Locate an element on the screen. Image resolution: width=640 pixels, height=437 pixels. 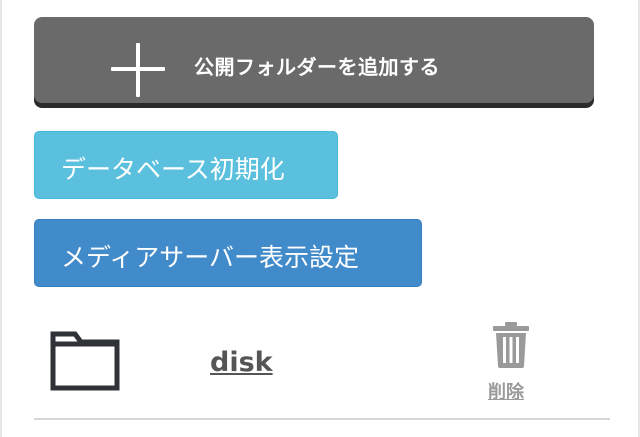
add-public-folder-label: 公開フォルダーを追加する is located at coordinates (317, 67).